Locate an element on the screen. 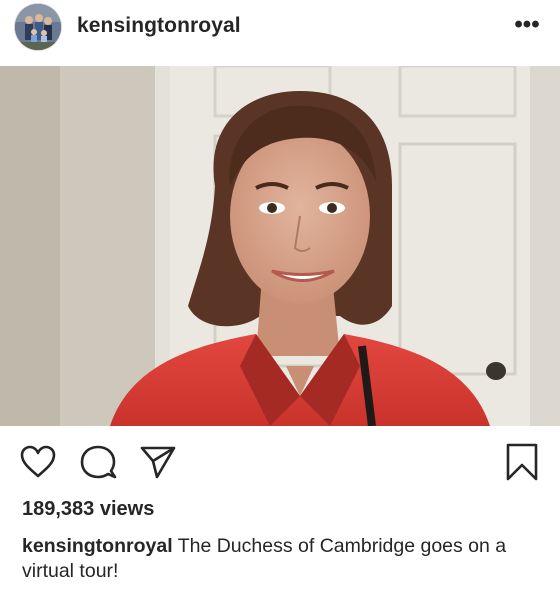  post-username: kensingtonroyal is located at coordinates (159, 26).